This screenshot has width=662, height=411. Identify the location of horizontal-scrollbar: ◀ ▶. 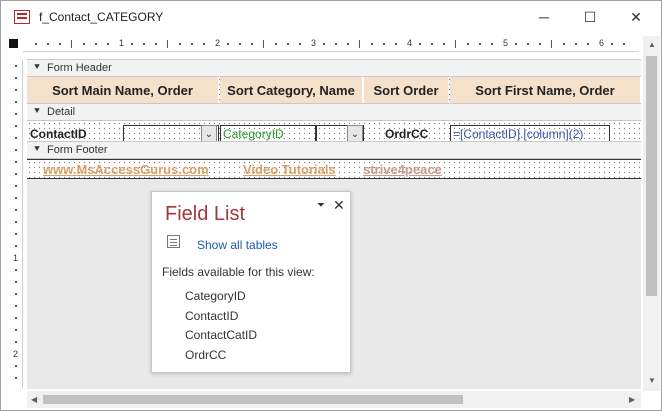
(334, 399).